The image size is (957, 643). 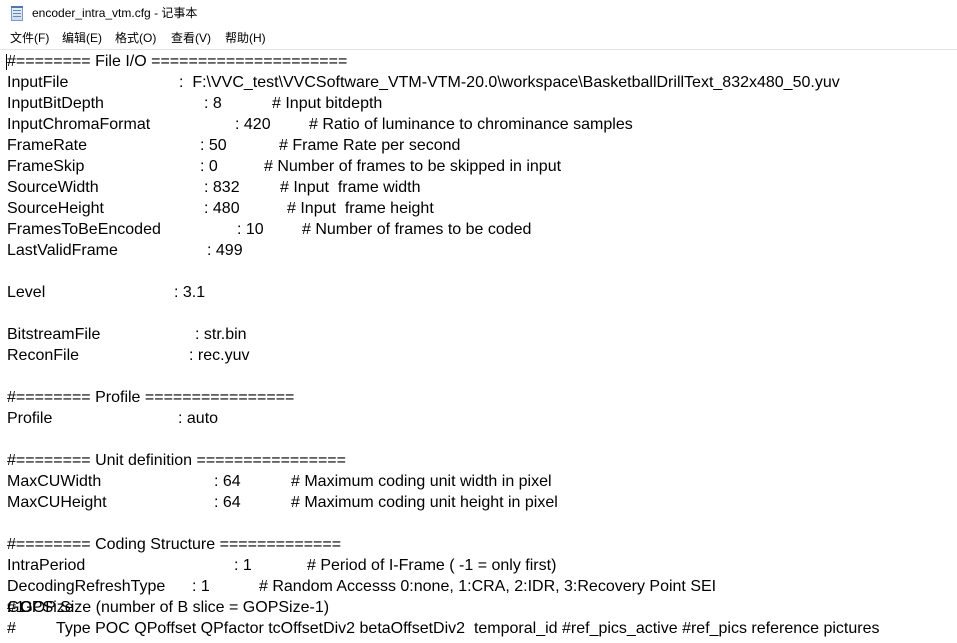 What do you see at coordinates (38, 82) in the screenshot?
I see `config-key: InputFile` at bounding box center [38, 82].